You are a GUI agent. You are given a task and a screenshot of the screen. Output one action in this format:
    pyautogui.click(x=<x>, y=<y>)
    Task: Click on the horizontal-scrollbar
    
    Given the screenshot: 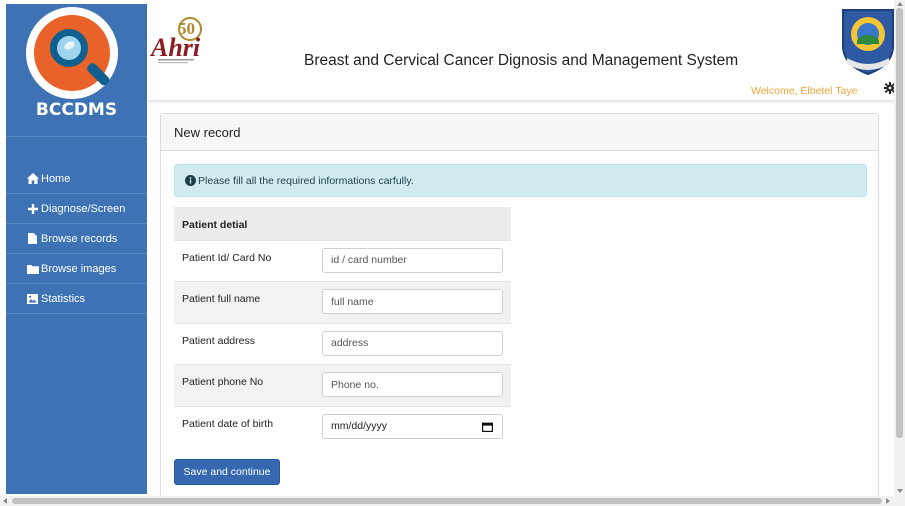 What is the action you would take?
    pyautogui.click(x=452, y=501)
    